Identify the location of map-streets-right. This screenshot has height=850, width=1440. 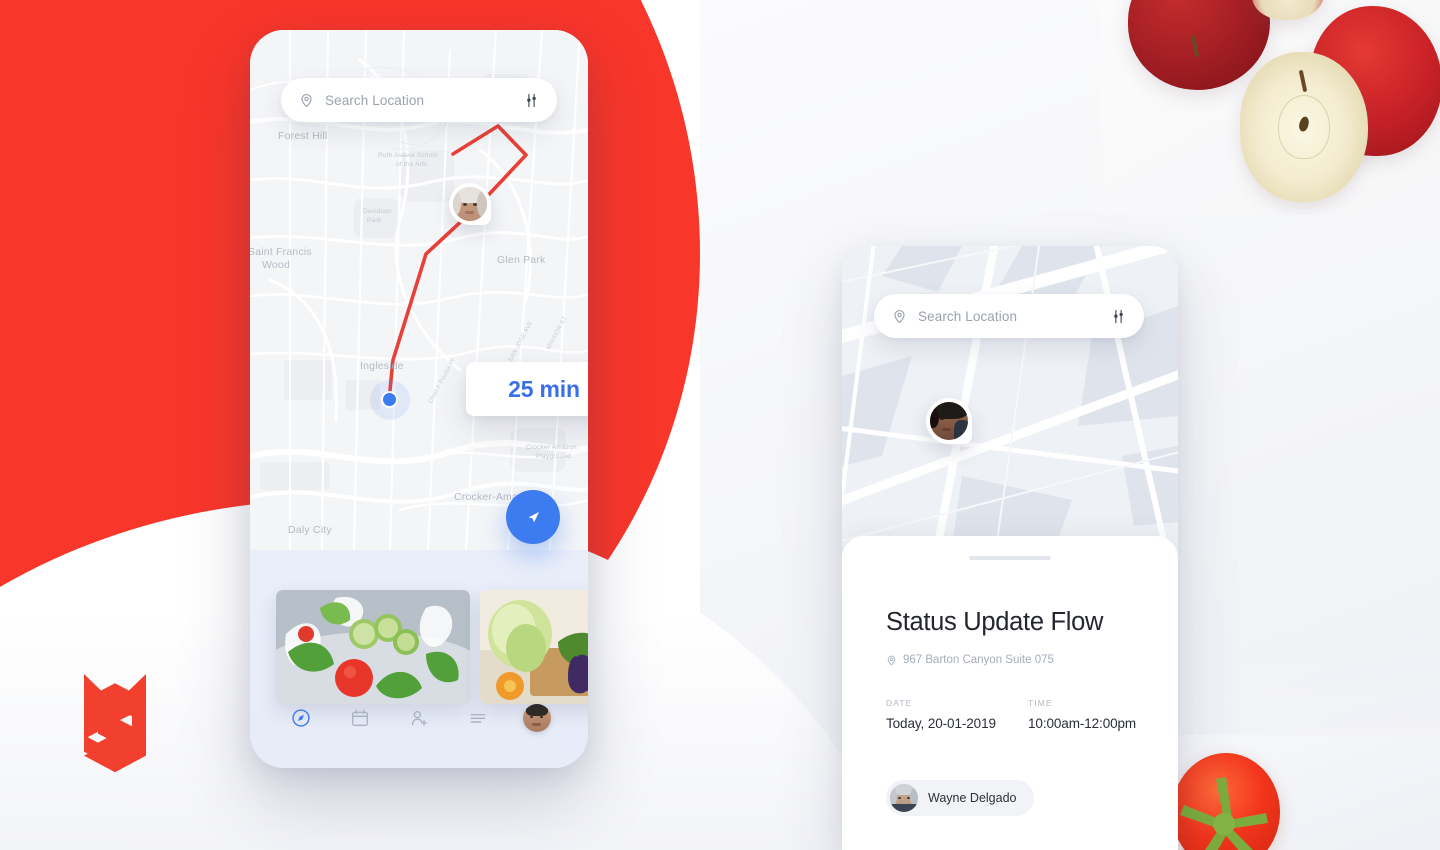
(1010, 401).